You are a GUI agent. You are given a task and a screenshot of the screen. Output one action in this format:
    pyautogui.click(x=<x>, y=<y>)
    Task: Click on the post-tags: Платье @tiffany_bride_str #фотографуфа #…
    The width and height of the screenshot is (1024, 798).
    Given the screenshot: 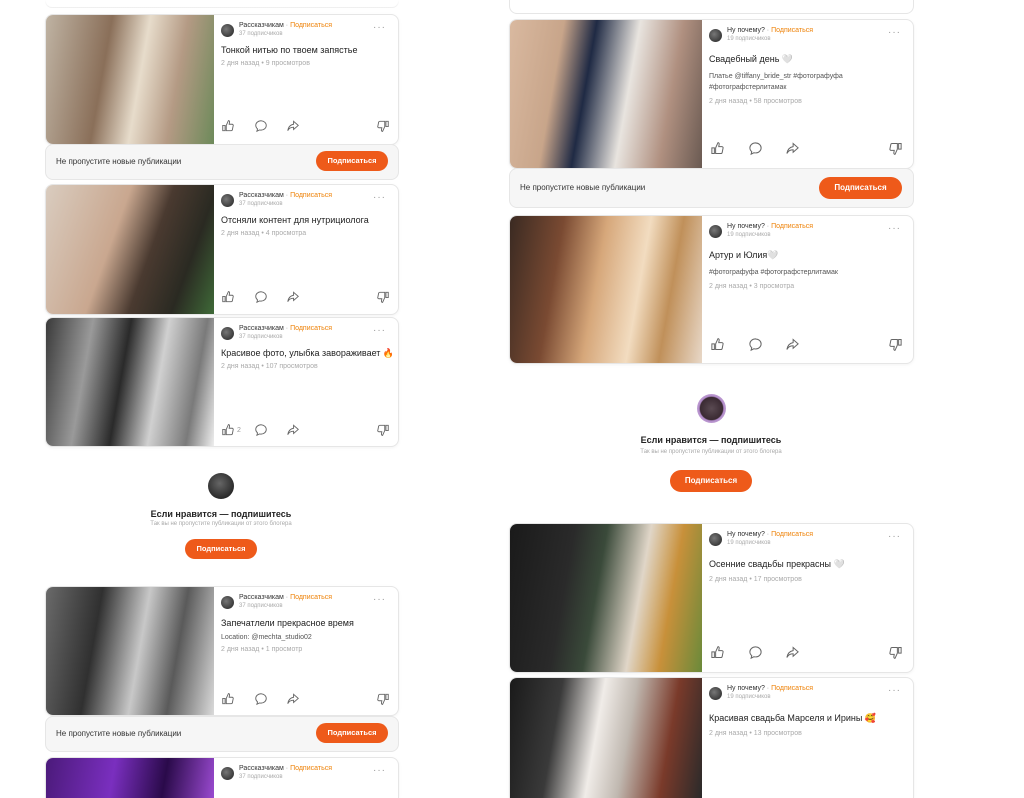 What is the action you would take?
    pyautogui.click(x=804, y=82)
    